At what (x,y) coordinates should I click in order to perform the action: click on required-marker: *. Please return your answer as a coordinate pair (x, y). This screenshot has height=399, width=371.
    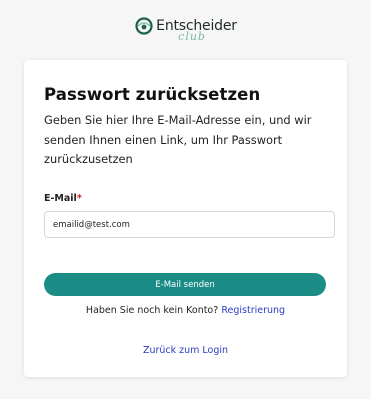
    Looking at the image, I should click on (79, 198).